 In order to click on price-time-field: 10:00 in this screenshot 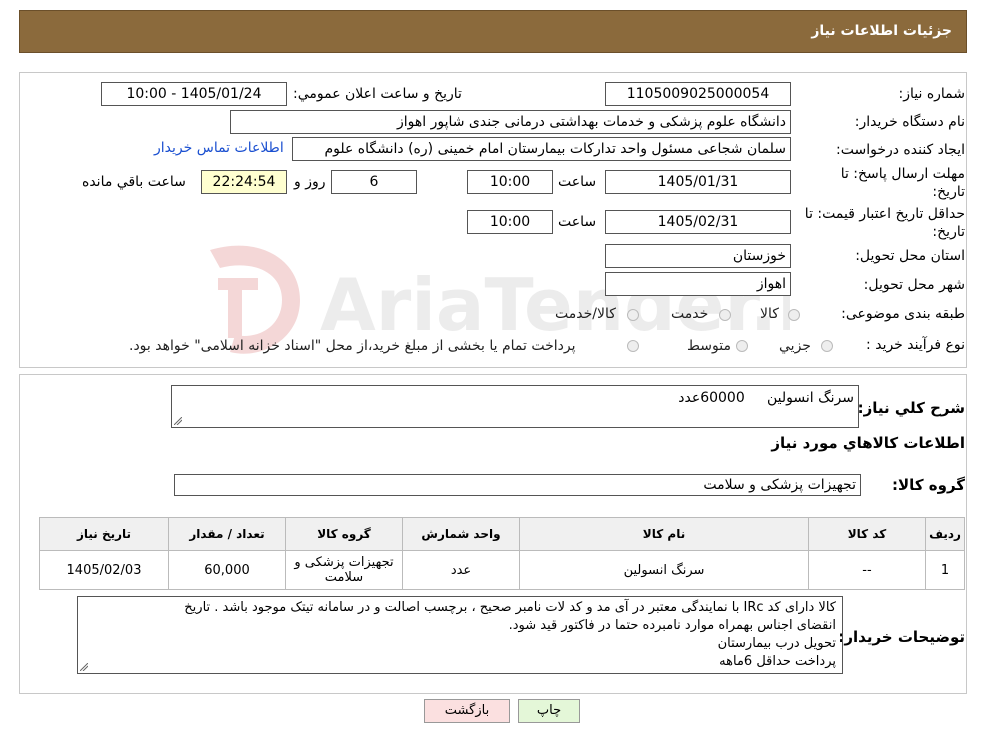, I will do `click(510, 222)`.